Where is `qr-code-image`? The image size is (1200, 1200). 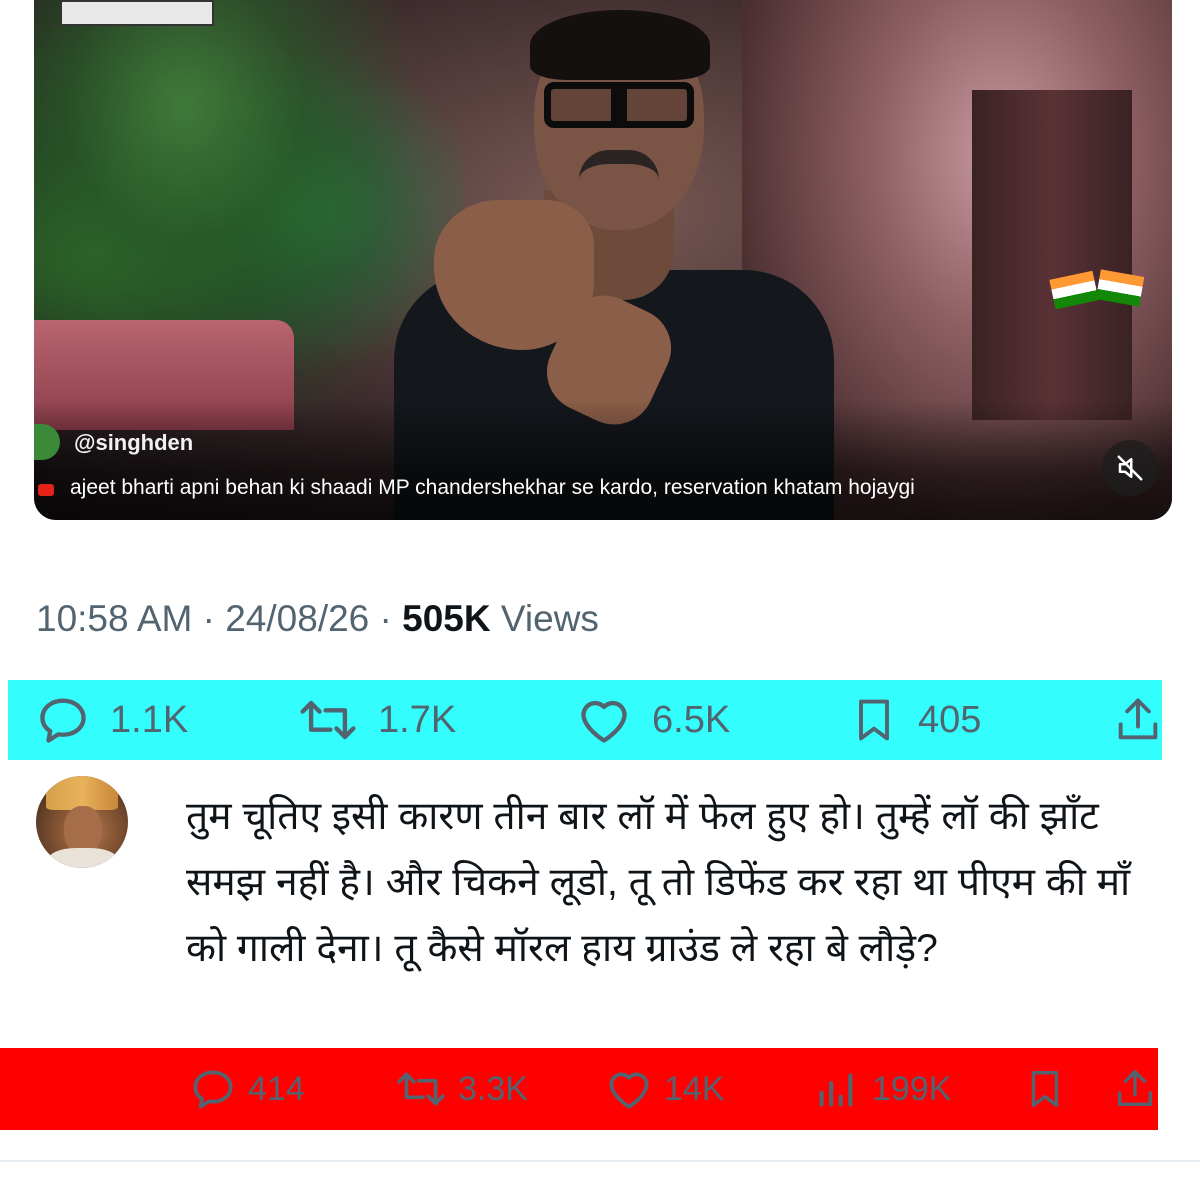 qr-code-image is located at coordinates (137, 13).